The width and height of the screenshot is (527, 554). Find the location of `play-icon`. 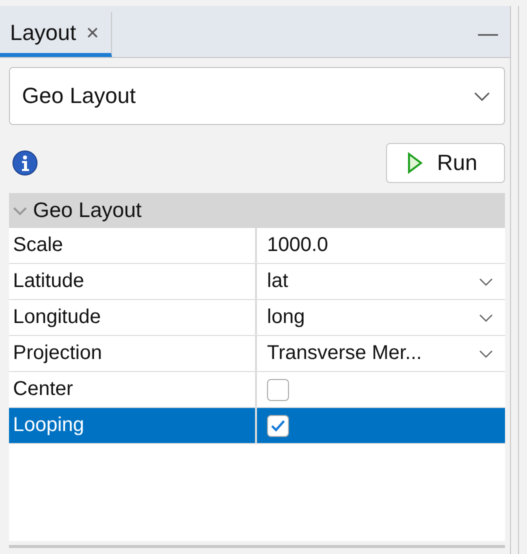

play-icon is located at coordinates (415, 163).